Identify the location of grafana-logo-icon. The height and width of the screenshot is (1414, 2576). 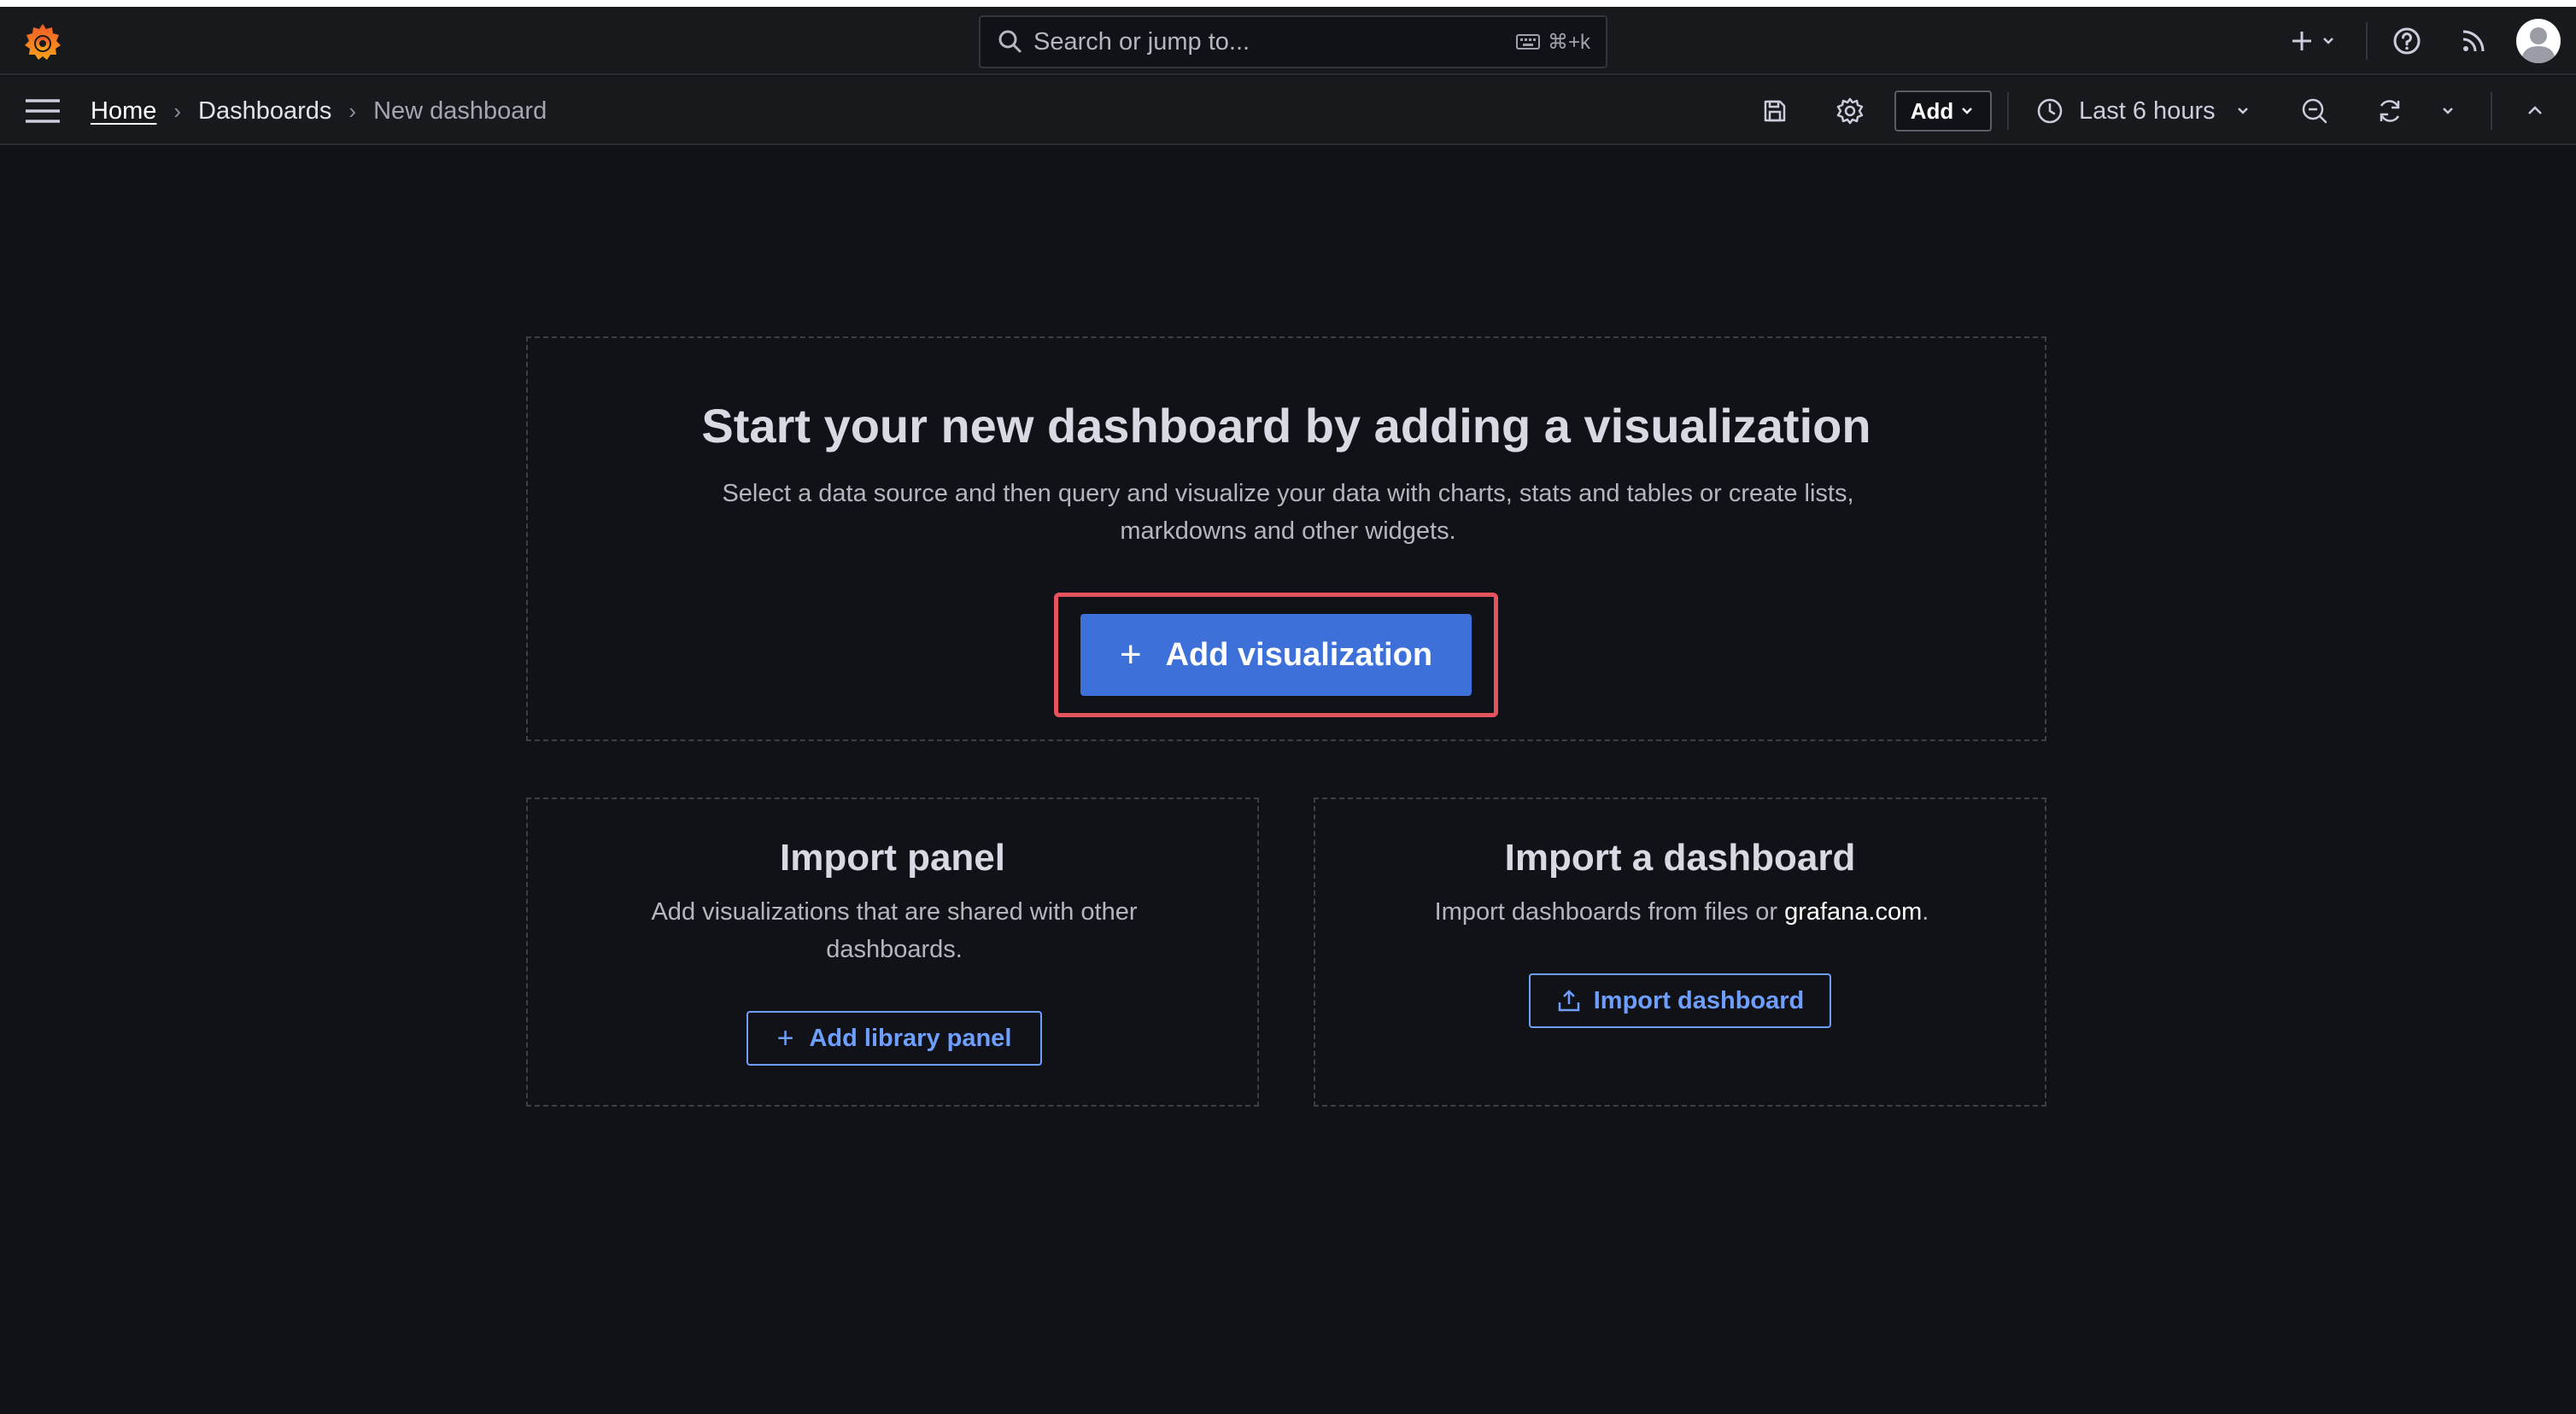
(42, 42).